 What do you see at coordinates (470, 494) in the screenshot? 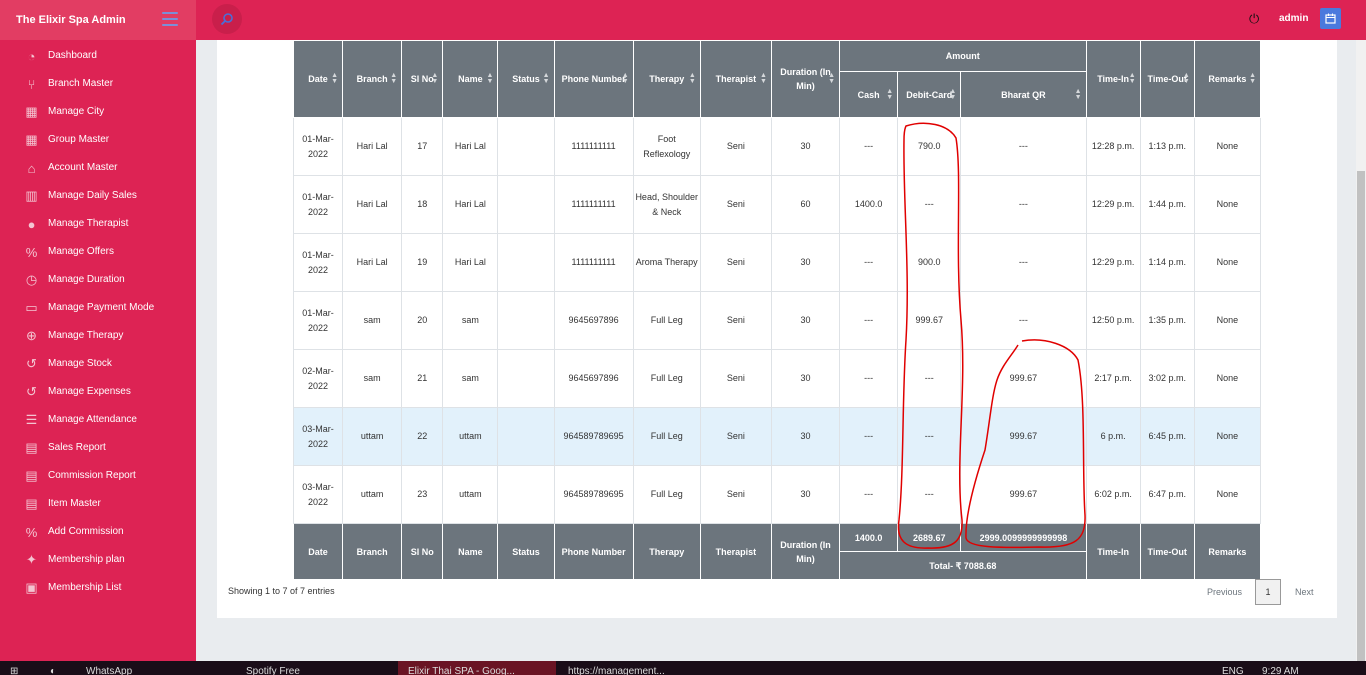
I see `cell-name: uttam` at bounding box center [470, 494].